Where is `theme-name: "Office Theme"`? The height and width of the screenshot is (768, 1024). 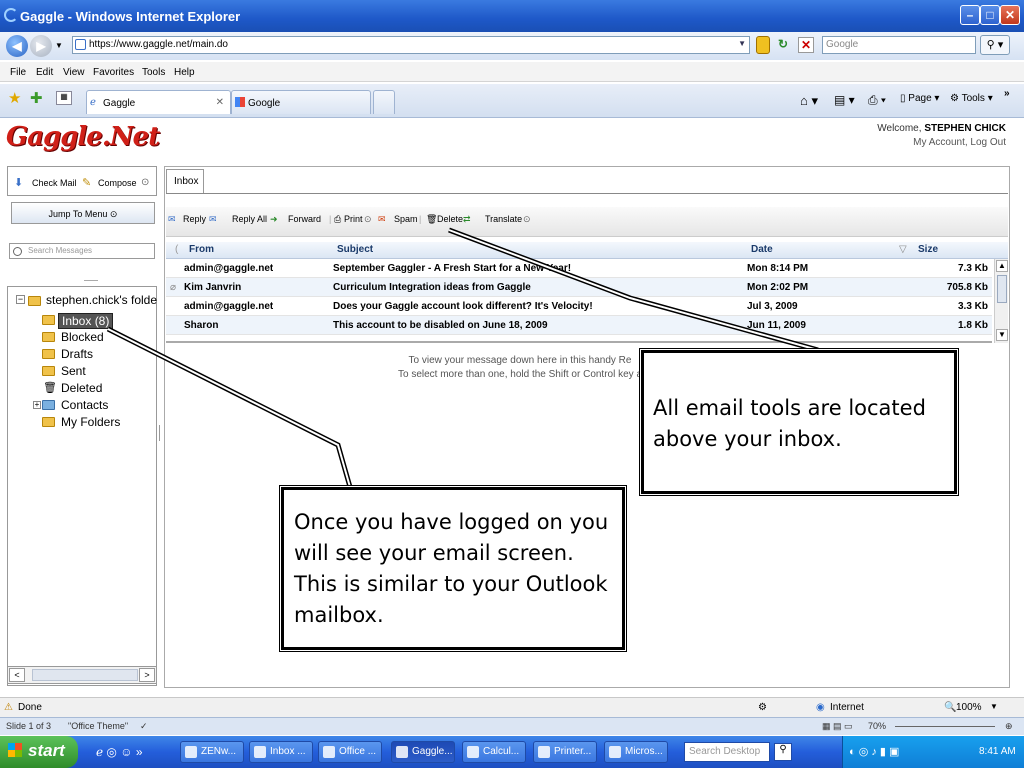
theme-name: "Office Theme" is located at coordinates (98, 726).